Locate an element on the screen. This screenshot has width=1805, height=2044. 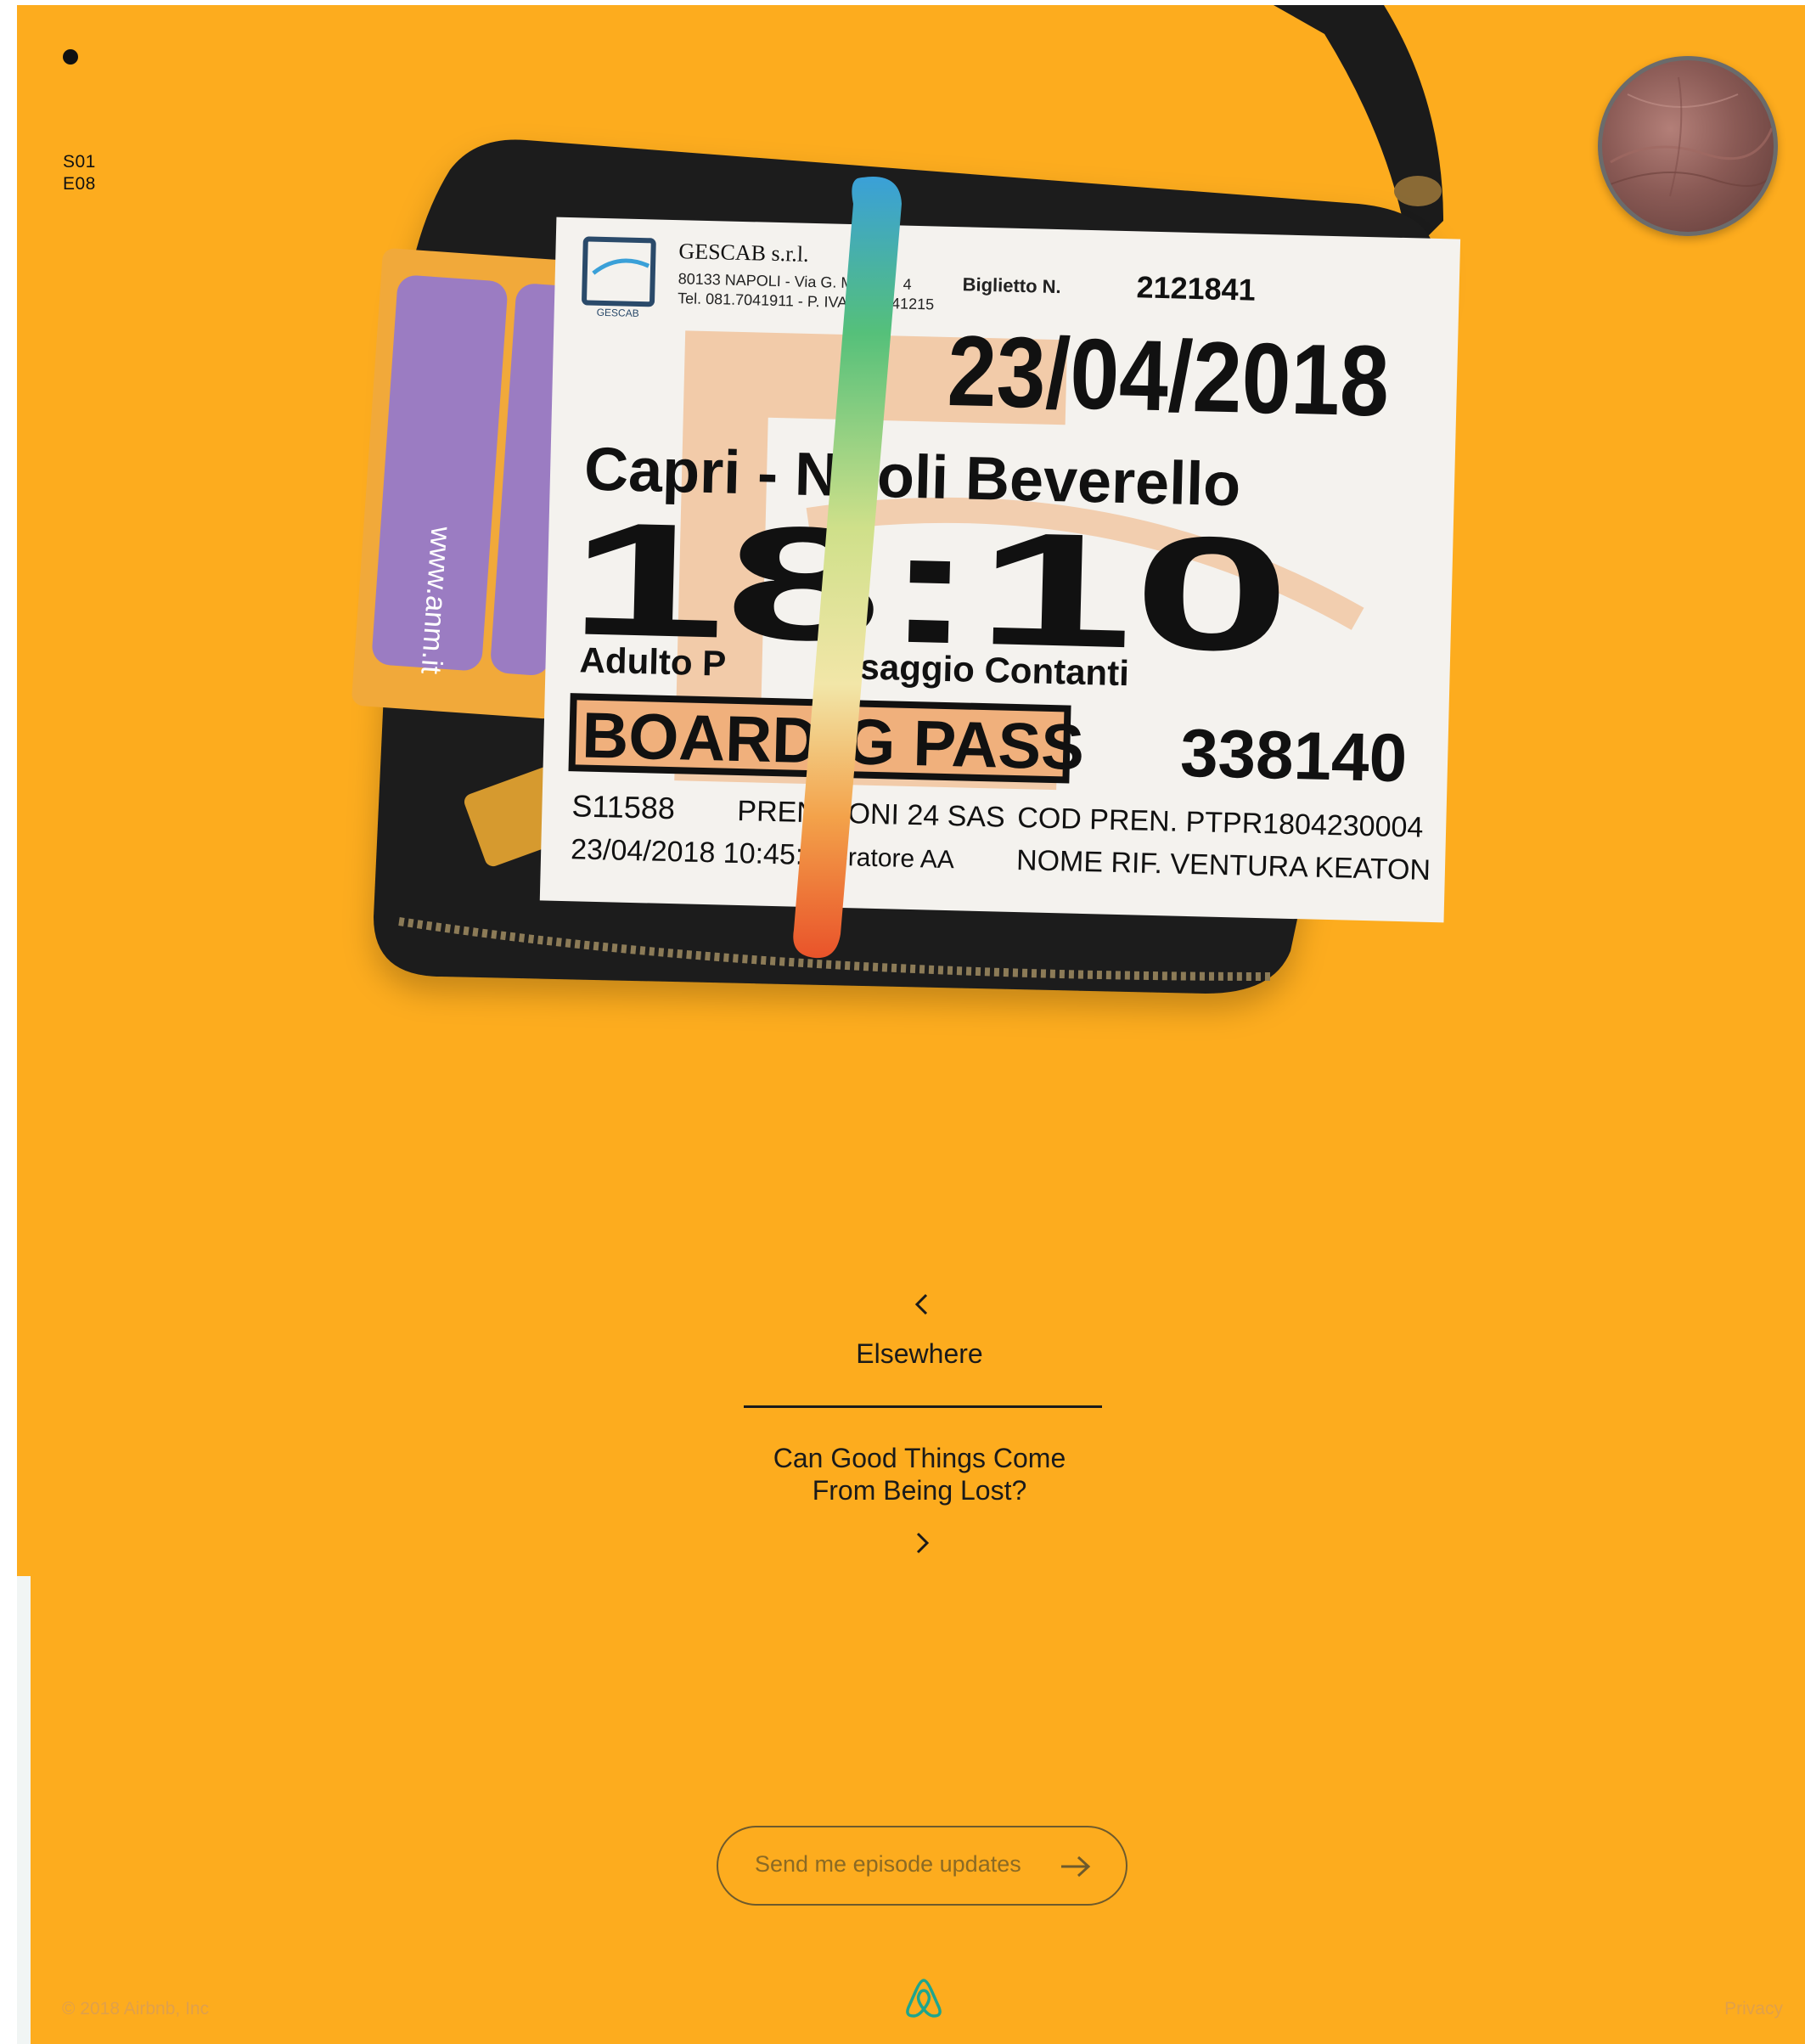
arrow-right-icon is located at coordinates (1076, 1869).